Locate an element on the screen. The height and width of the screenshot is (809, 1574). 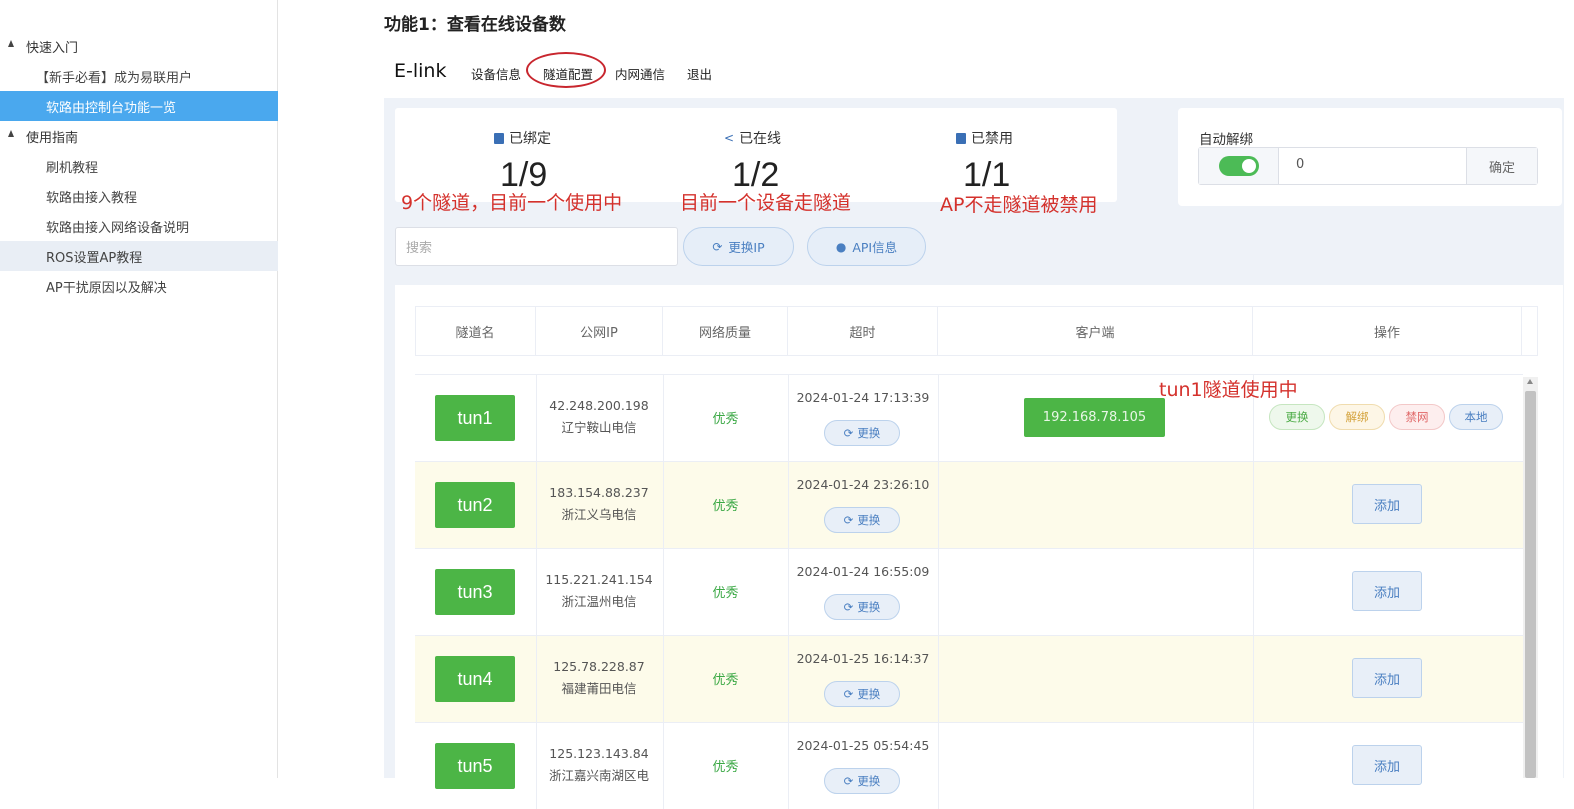
sidebar-item-label: 刷机教程 is located at coordinates (72, 168).